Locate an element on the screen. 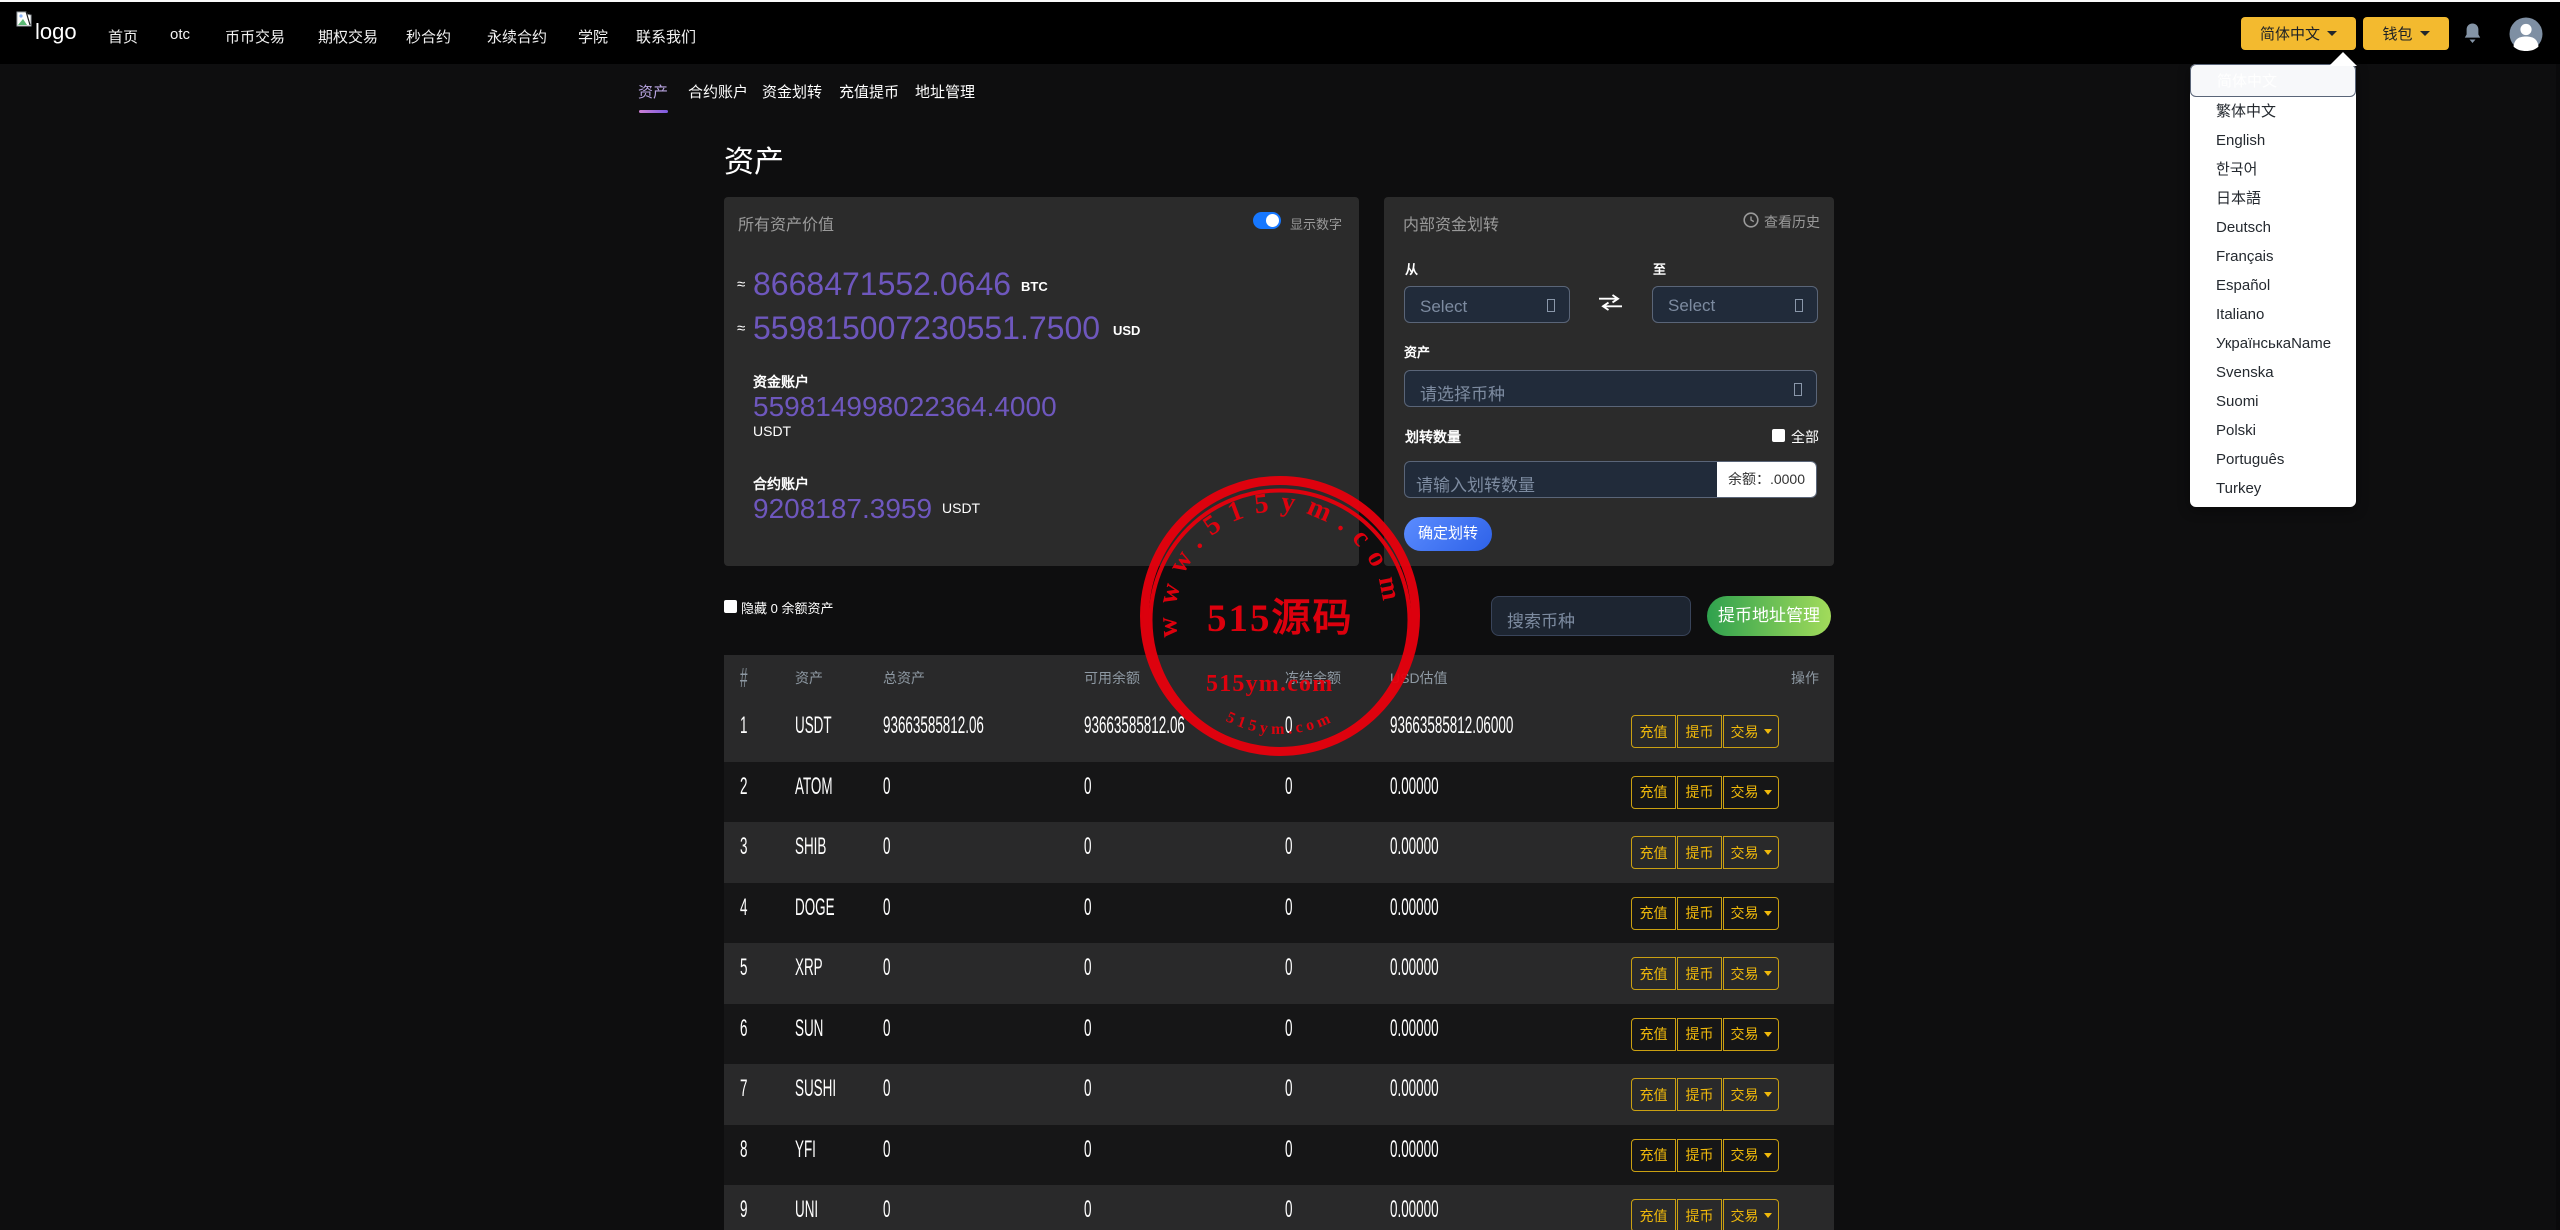  svg-text: 515源码 is located at coordinates (1280, 618).